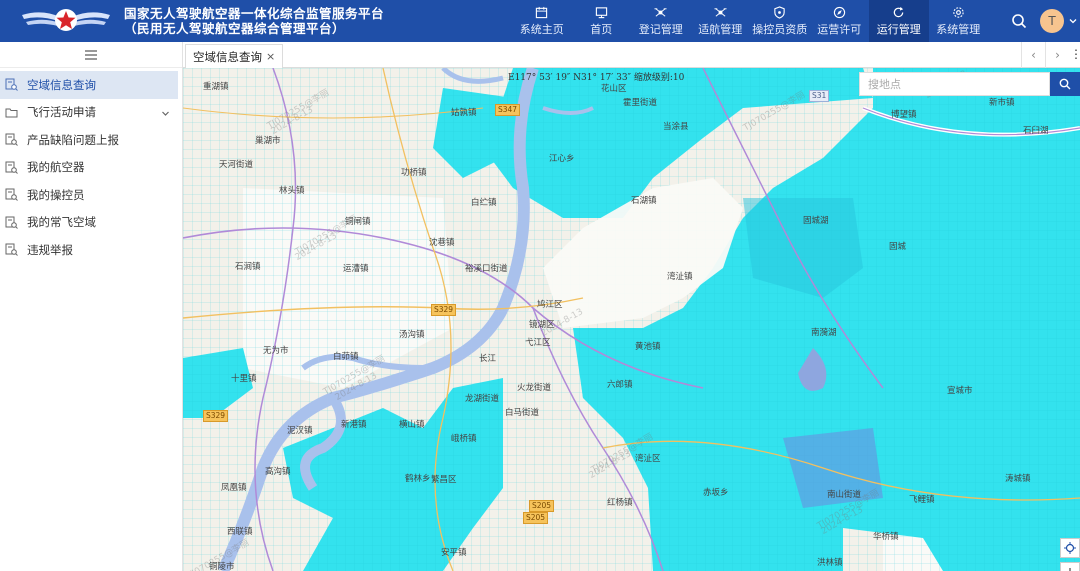 This screenshot has height=571, width=1080. Describe the element at coordinates (550, 305) in the screenshot. I see `map-place-label: 鸠江区` at that location.